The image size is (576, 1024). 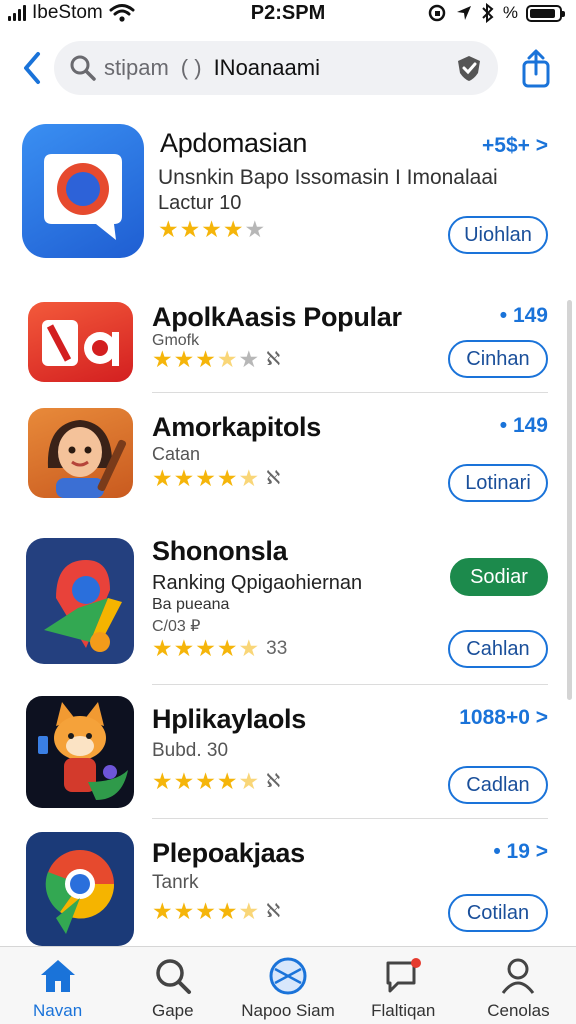 What do you see at coordinates (58, 1010) in the screenshot?
I see `tab-label: Navan` at bounding box center [58, 1010].